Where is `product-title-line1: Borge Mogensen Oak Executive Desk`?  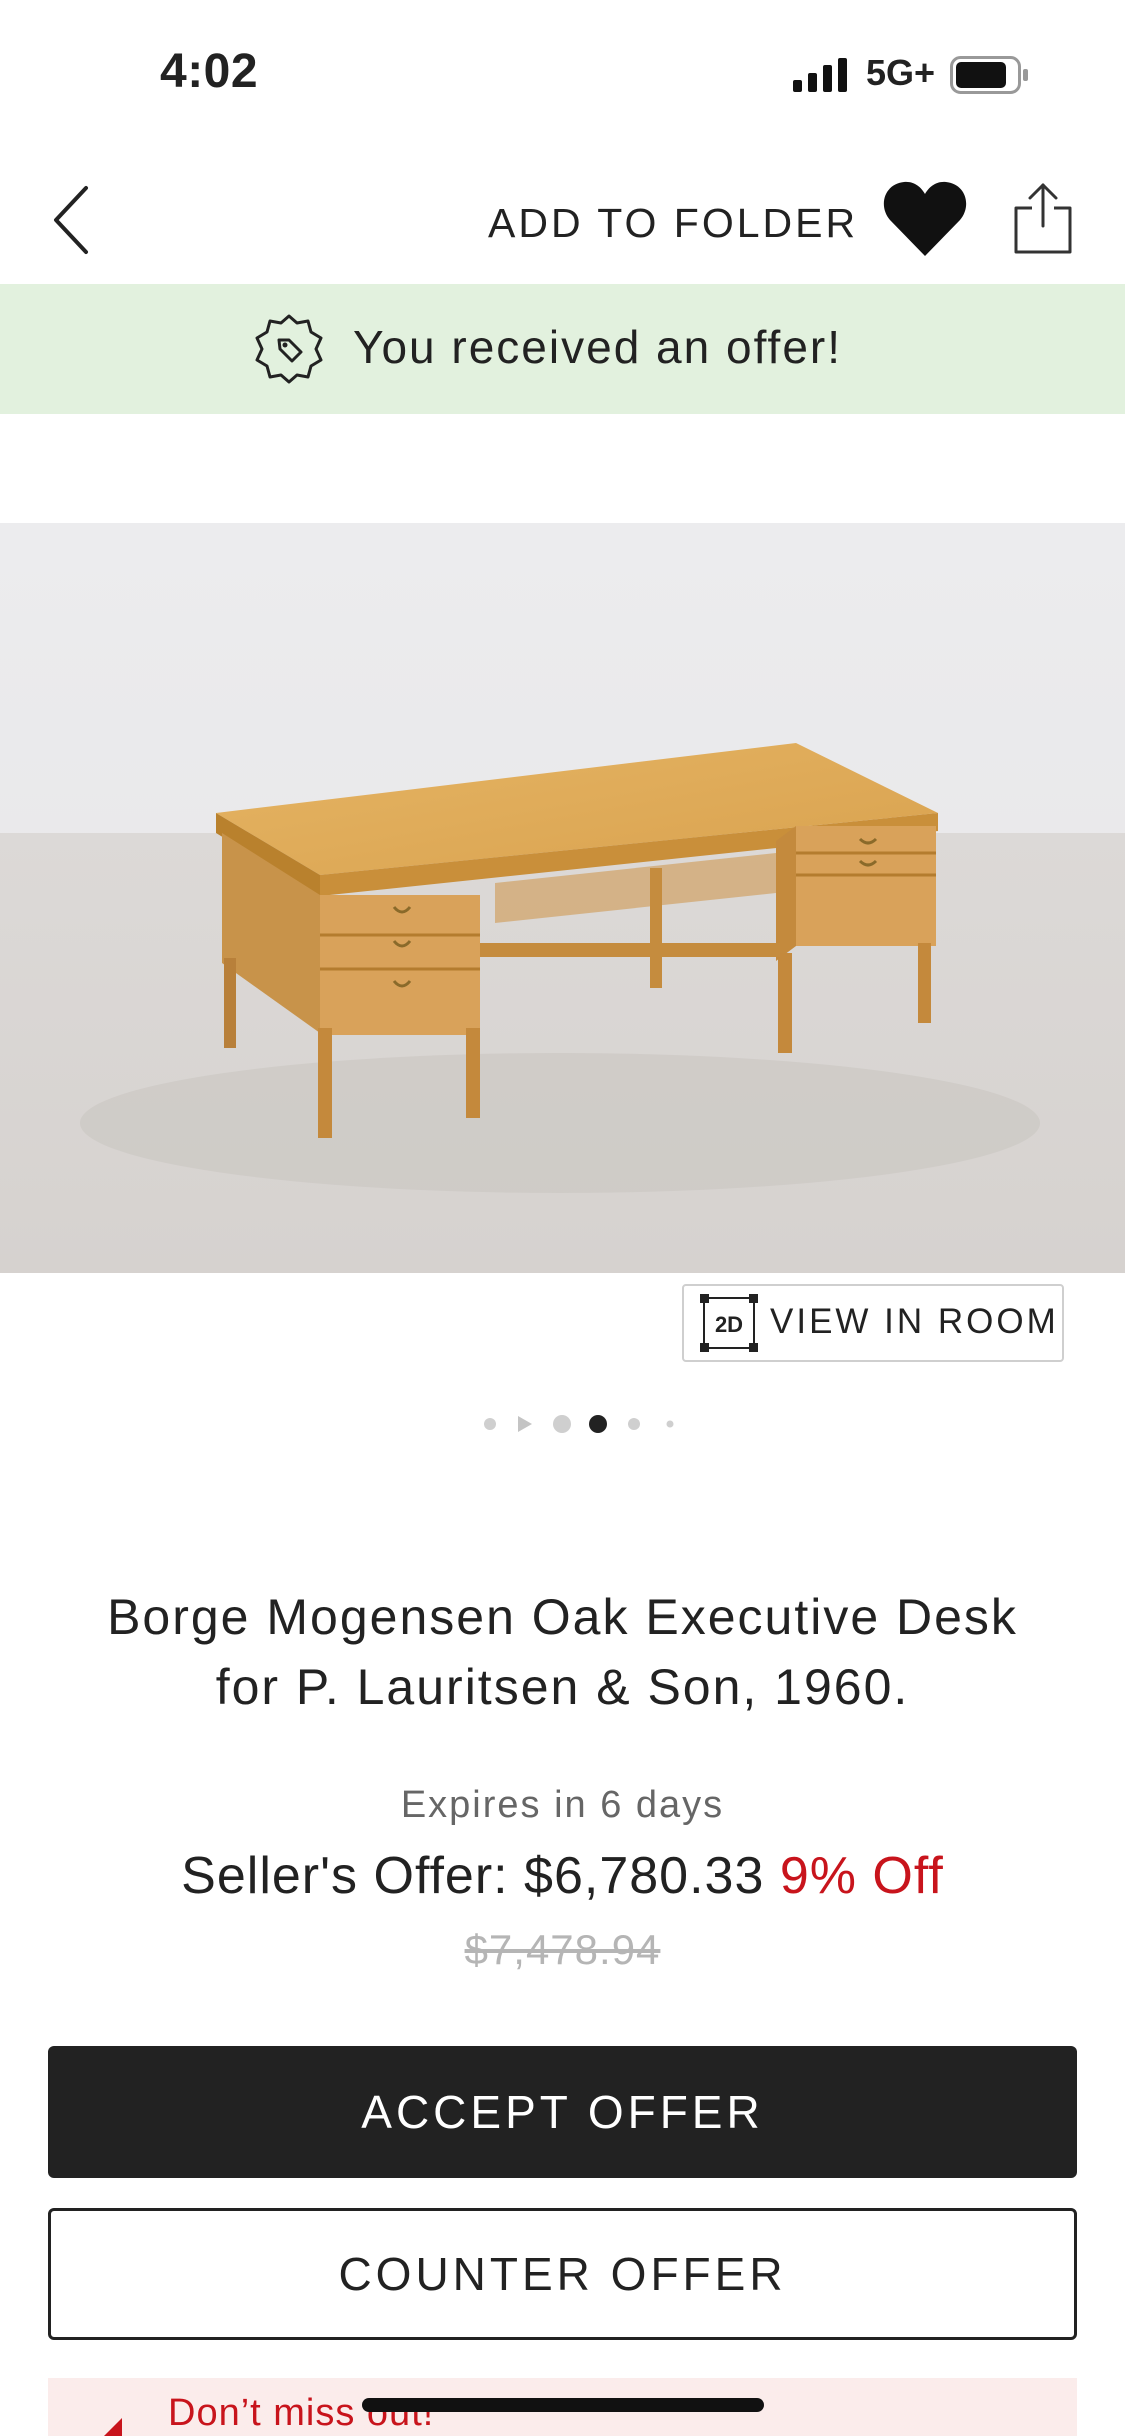
product-title-line1: Borge Mogensen Oak Executive Desk is located at coordinates (562, 1617).